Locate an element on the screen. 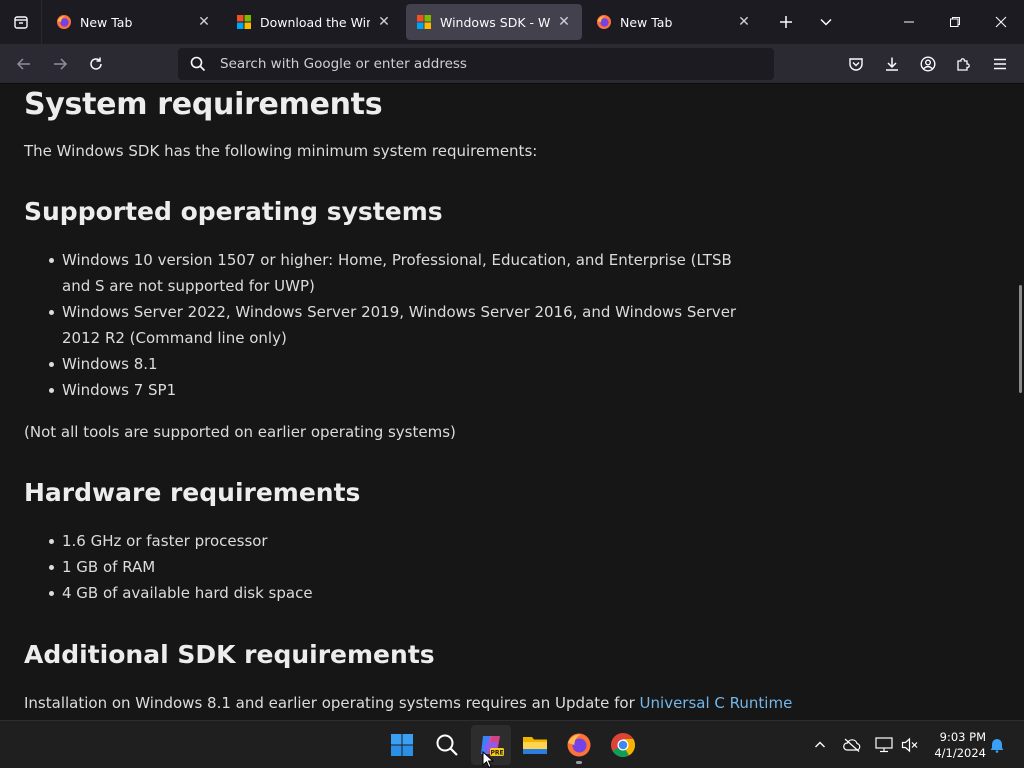 The height and width of the screenshot is (768, 1024). notifications-button is located at coordinates (997, 744).